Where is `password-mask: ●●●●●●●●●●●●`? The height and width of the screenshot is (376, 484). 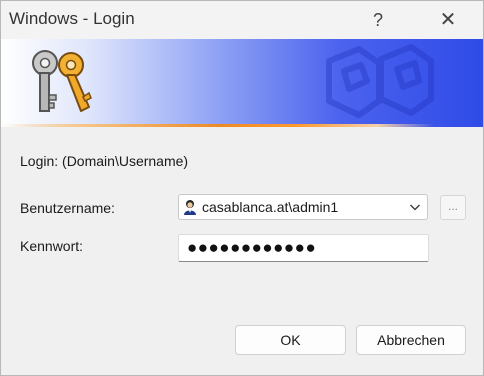 password-mask: ●●●●●●●●●●●● is located at coordinates (252, 247).